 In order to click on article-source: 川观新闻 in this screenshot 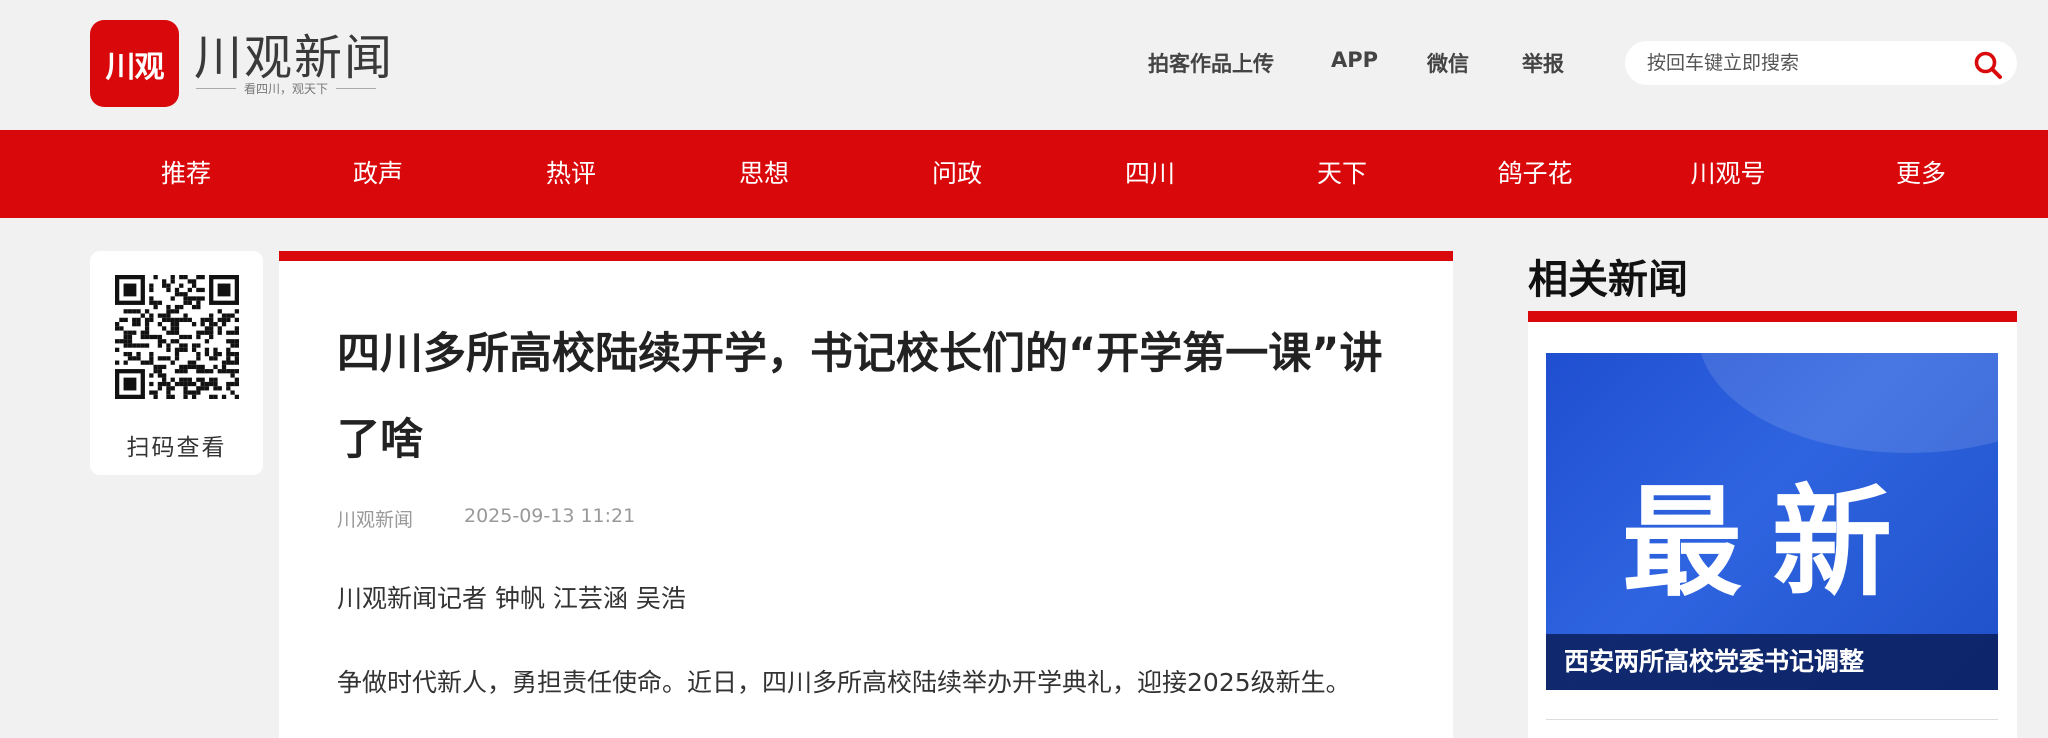, I will do `click(375, 518)`.